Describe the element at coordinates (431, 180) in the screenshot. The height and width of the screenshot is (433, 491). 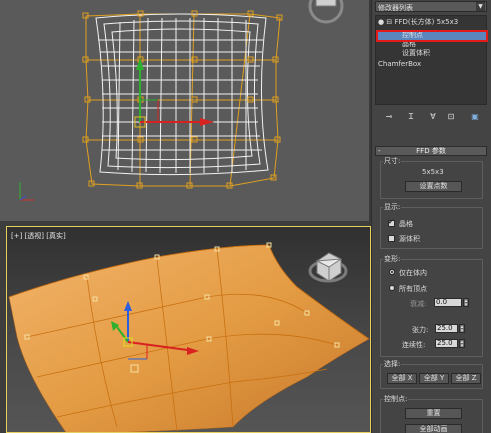
I see `size-group` at that location.